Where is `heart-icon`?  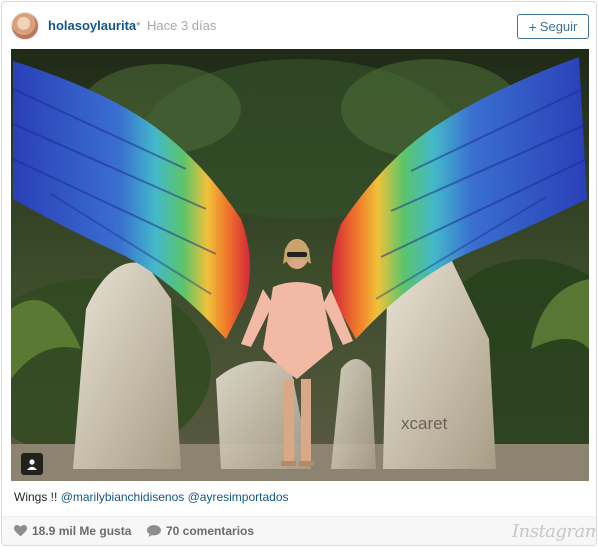 heart-icon is located at coordinates (20, 531).